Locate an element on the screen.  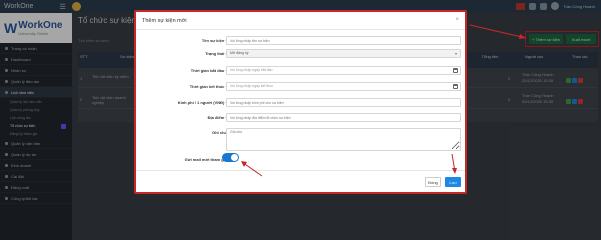
arrow-to-add-button is located at coordinates (498, 31).